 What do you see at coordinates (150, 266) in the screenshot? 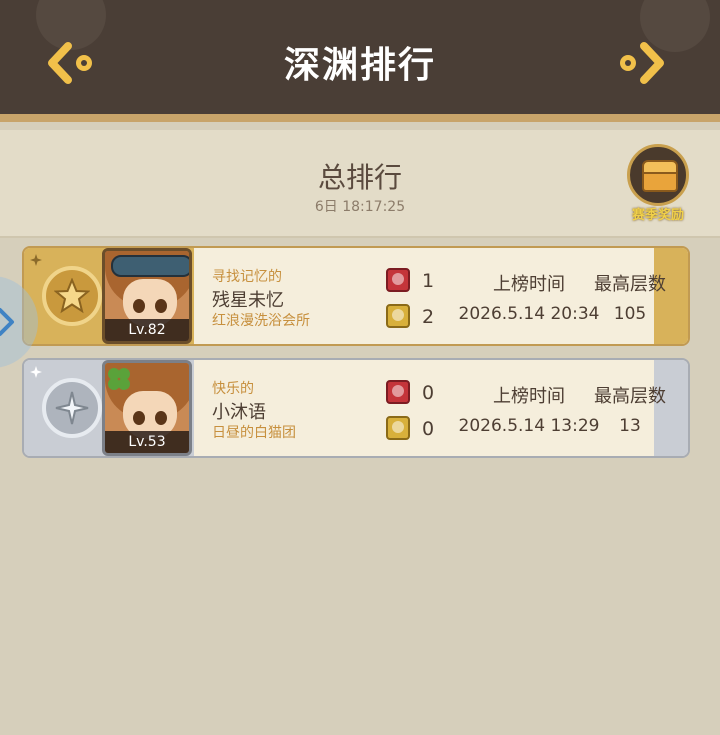
I see `goggles-decoration` at bounding box center [150, 266].